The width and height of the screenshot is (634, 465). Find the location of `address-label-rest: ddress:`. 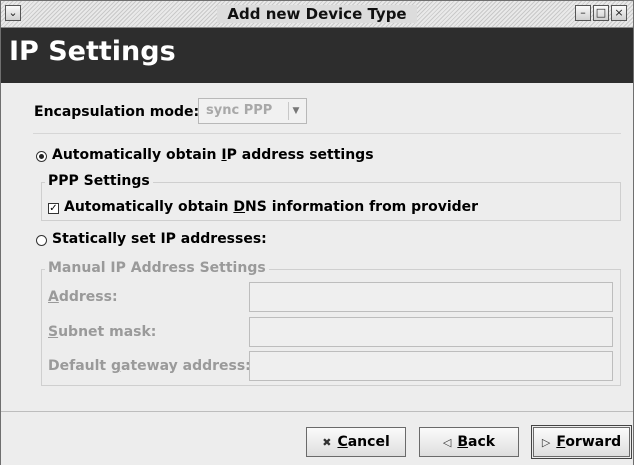

address-label-rest: ddress: is located at coordinates (88, 297).